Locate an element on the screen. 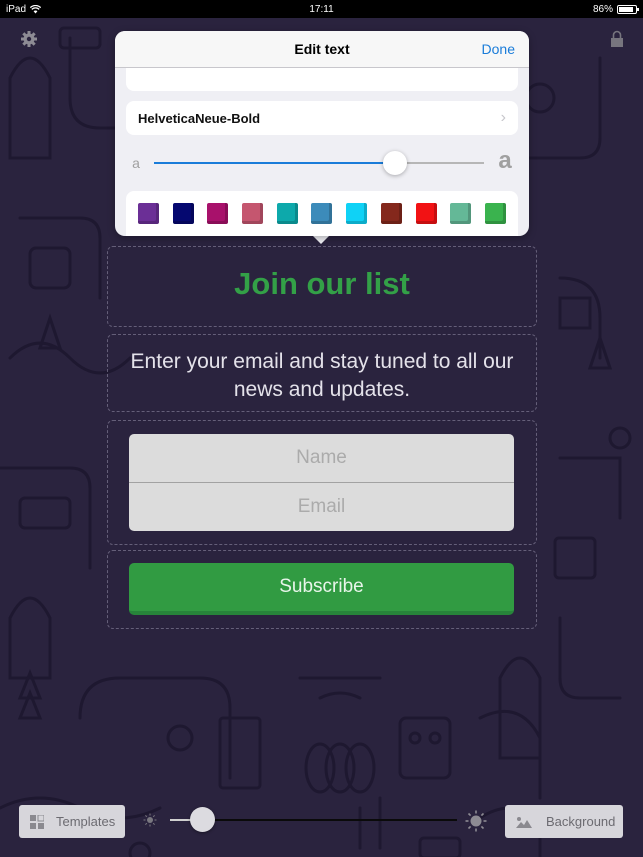  size-large-icon: a is located at coordinates (505, 160).